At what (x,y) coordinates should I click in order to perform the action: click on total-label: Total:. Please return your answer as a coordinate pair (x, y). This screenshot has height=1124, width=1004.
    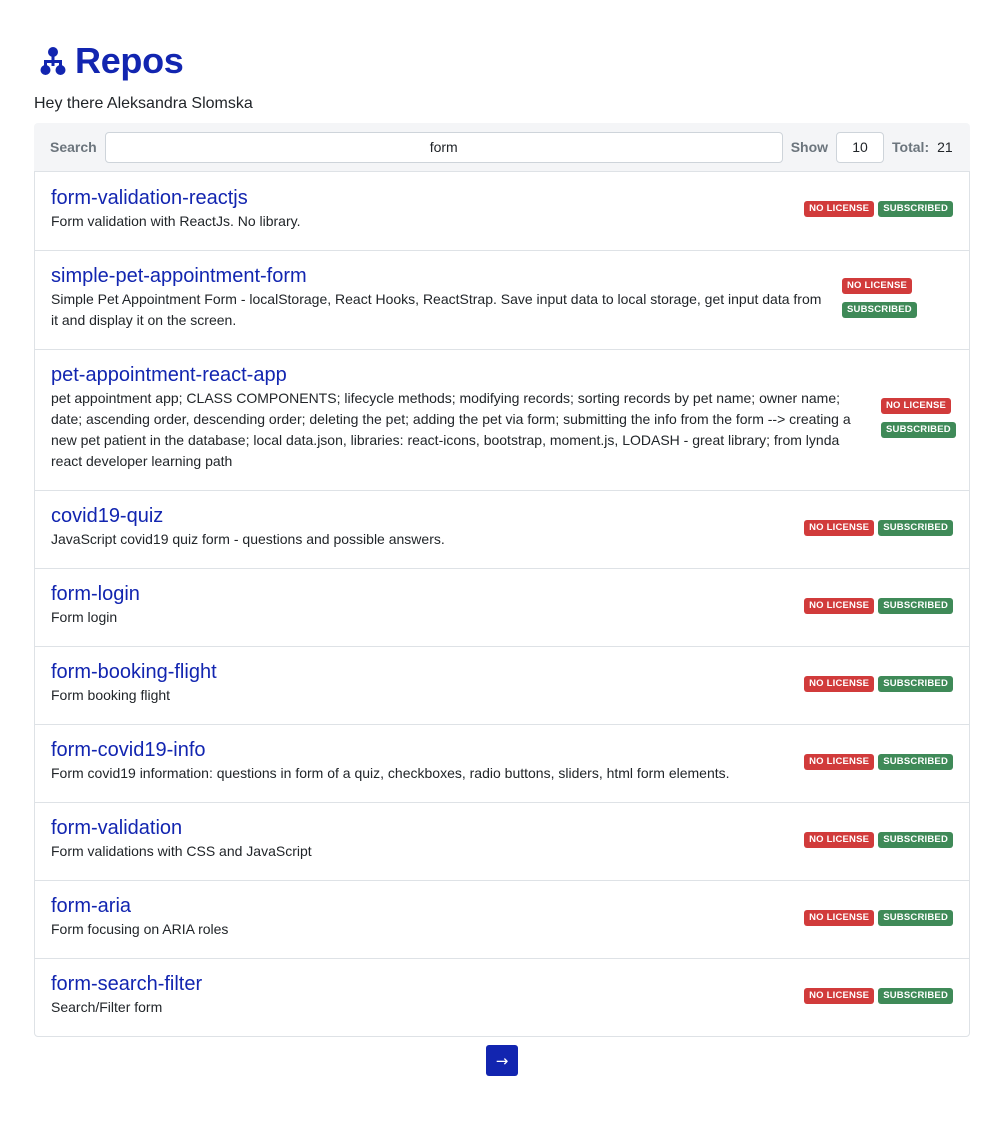
    Looking at the image, I should click on (911, 147).